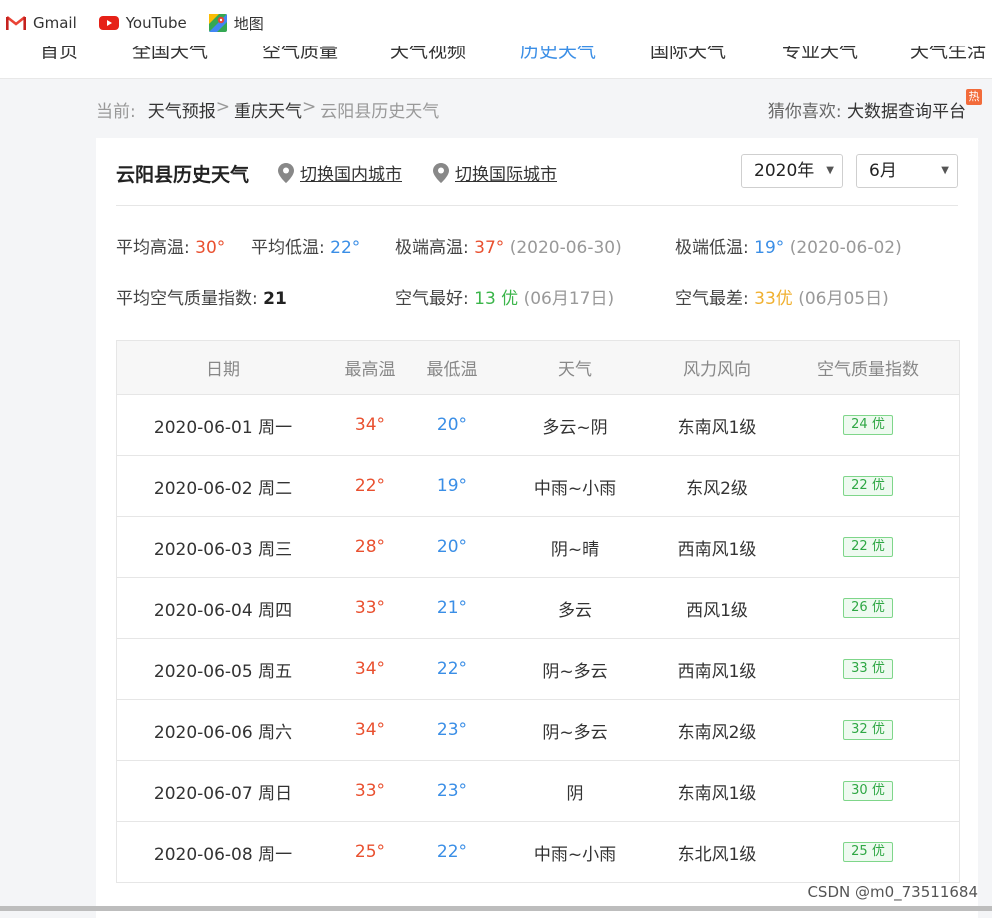 This screenshot has height=918, width=992. I want to click on worst-air-label: 空气最差:, so click(712, 299).